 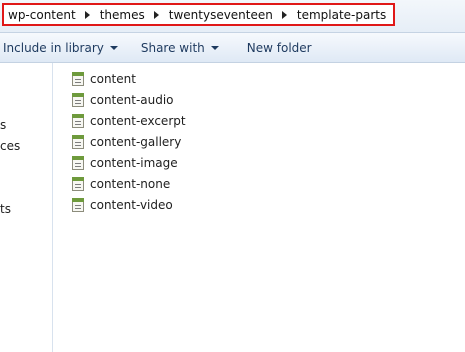 What do you see at coordinates (5, 209) in the screenshot?
I see `nav-item: ts` at bounding box center [5, 209].